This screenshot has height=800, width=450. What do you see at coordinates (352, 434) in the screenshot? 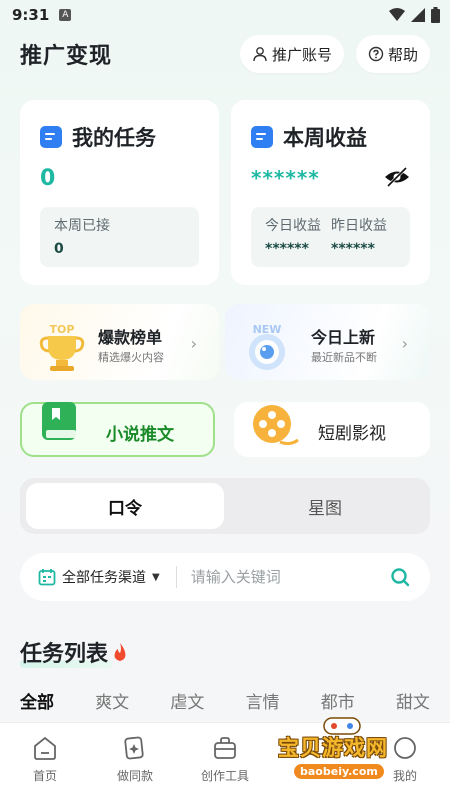
I see `tab-short-drama-label: 短剧影视` at bounding box center [352, 434].